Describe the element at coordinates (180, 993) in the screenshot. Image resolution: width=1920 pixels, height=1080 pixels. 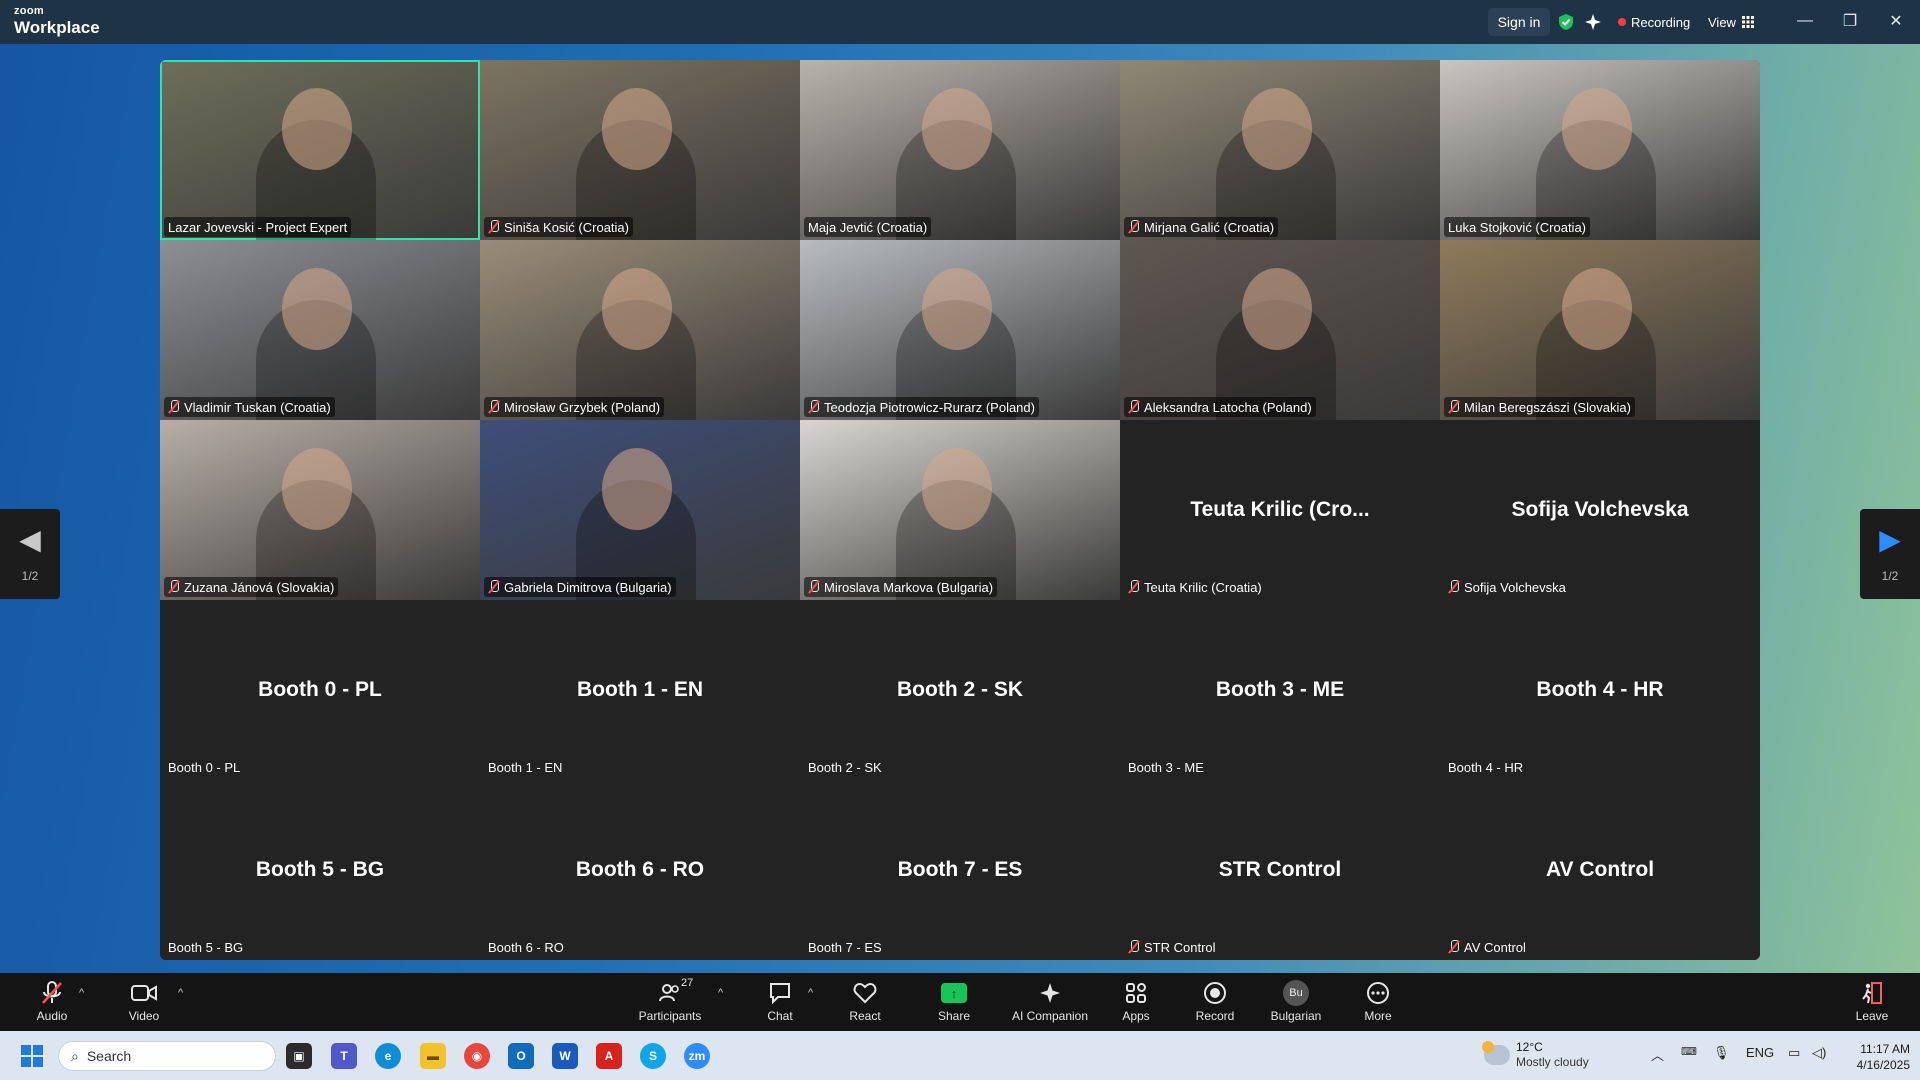
I see `video-options-chevron-icon: ^` at that location.